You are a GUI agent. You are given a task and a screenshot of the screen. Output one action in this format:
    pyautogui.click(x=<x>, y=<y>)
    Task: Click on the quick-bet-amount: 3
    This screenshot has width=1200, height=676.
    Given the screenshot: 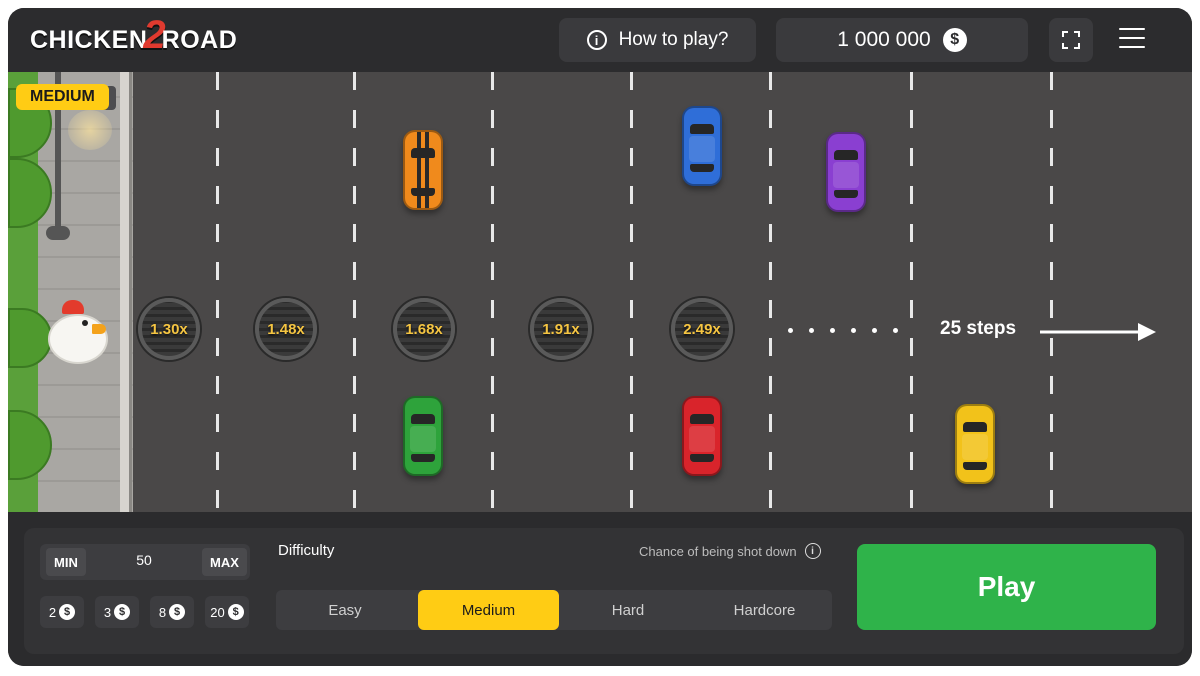 What is the action you would take?
    pyautogui.click(x=107, y=612)
    